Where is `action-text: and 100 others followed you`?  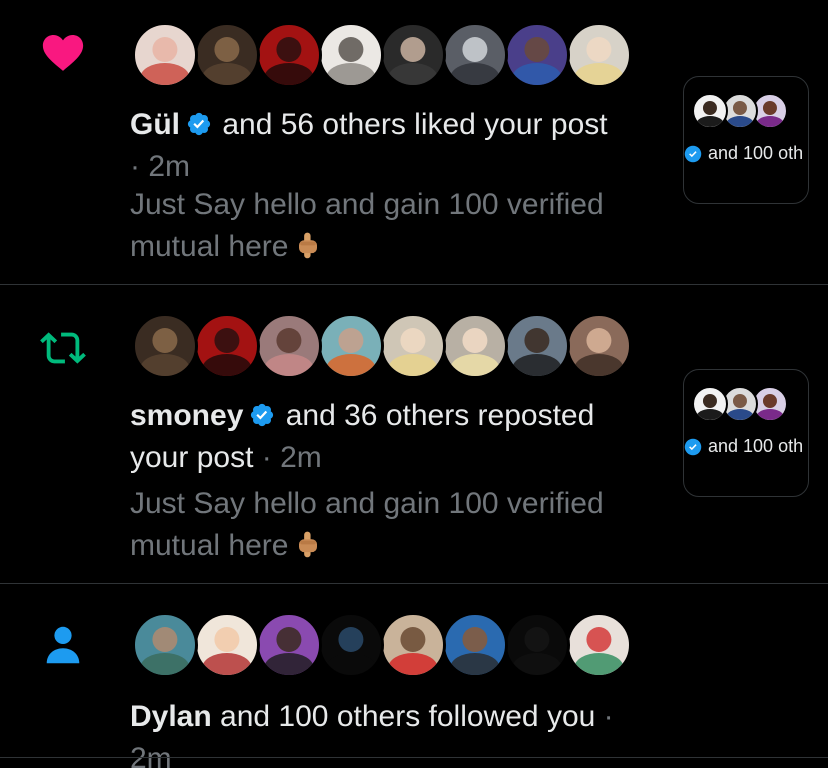 action-text: and 100 others followed you is located at coordinates (408, 716).